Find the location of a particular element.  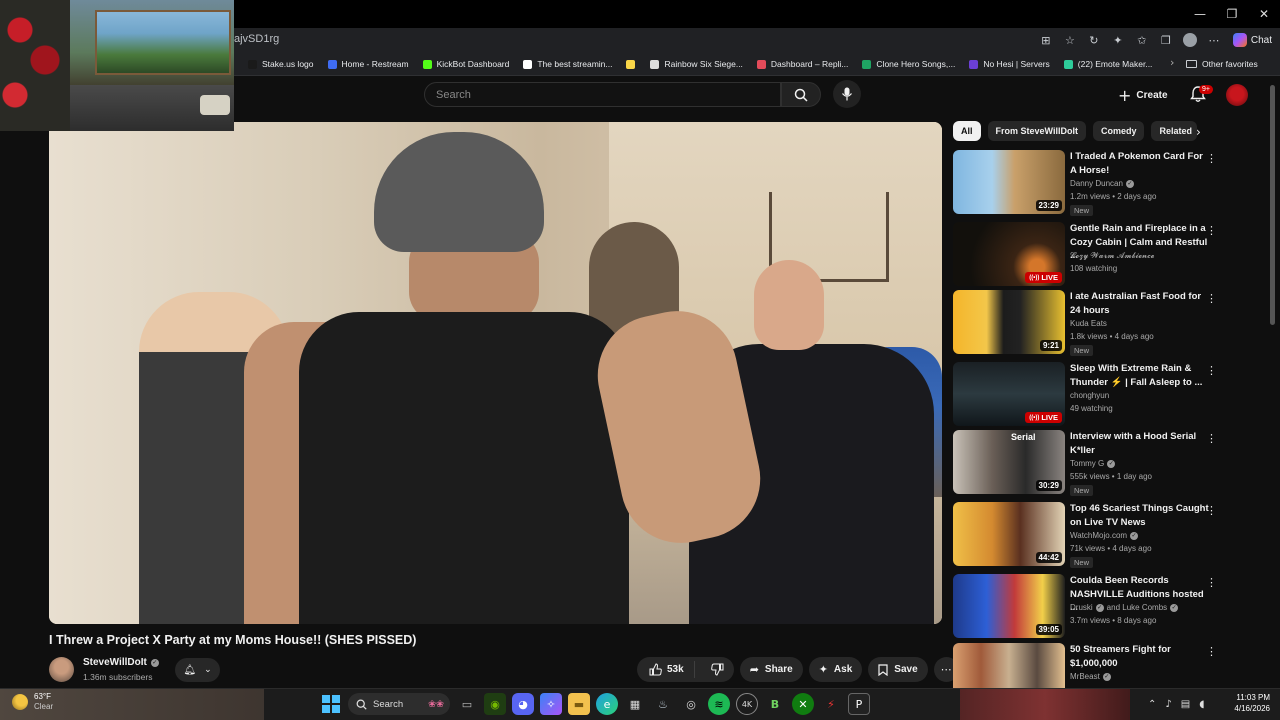

copilot-app-icon: ✧ is located at coordinates (551, 704).